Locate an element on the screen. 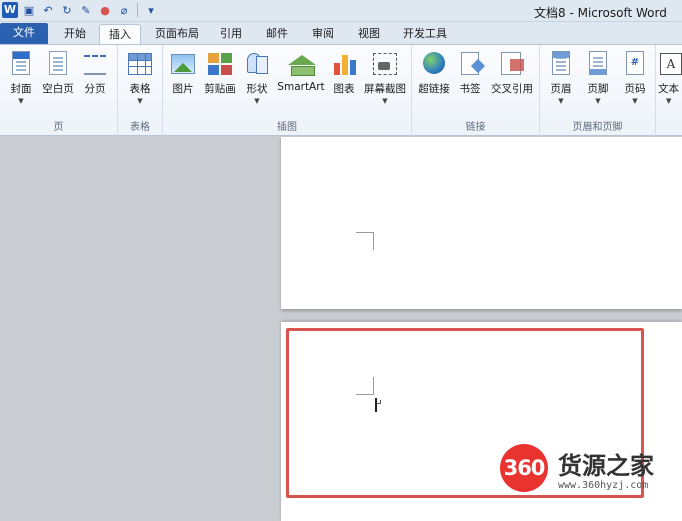 The image size is (682, 521). table-icon is located at coordinates (140, 65).